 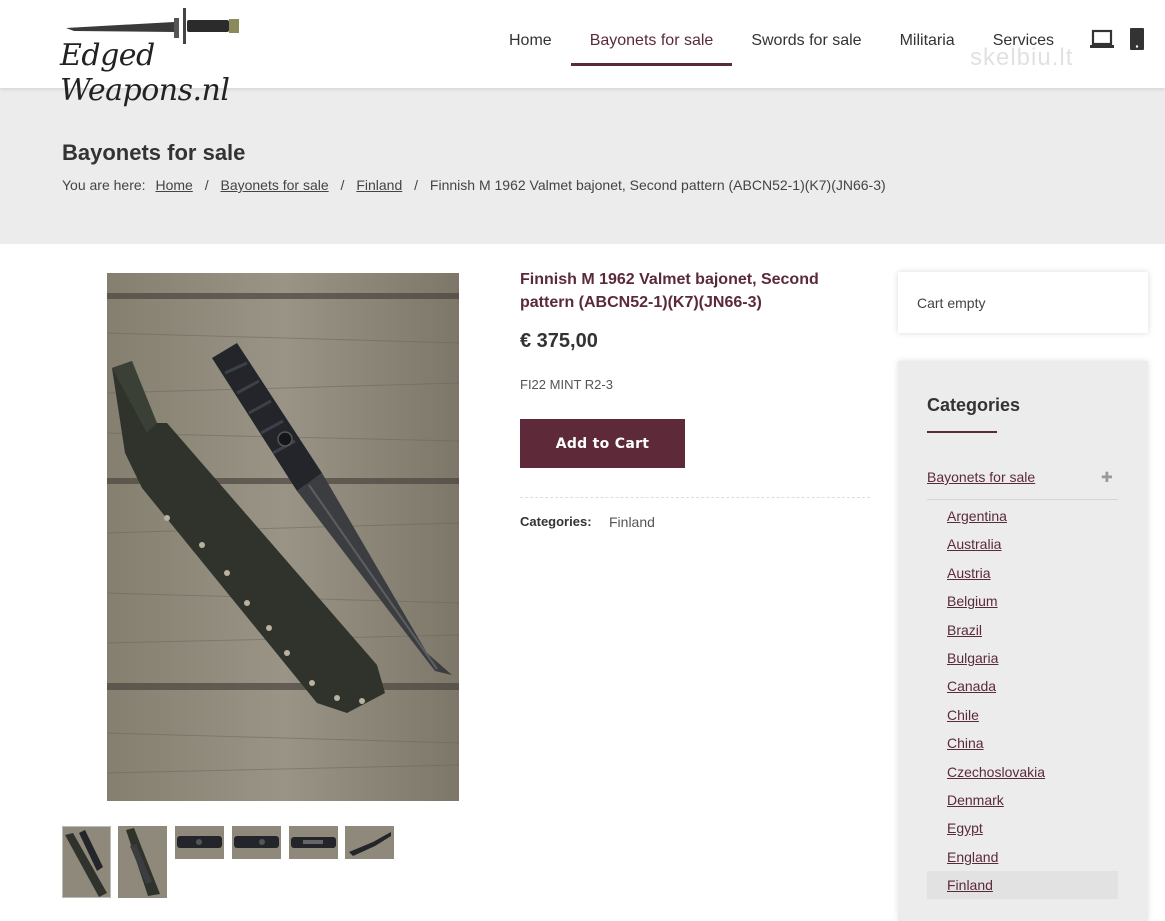 I want to click on category-item-chile: Chile, so click(x=1022, y=715).